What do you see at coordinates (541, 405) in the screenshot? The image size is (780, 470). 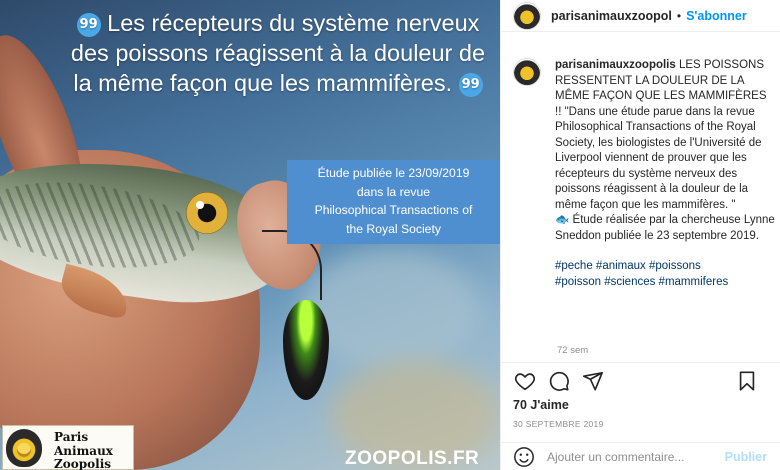 I see `likes-count: 70 J'aime` at bounding box center [541, 405].